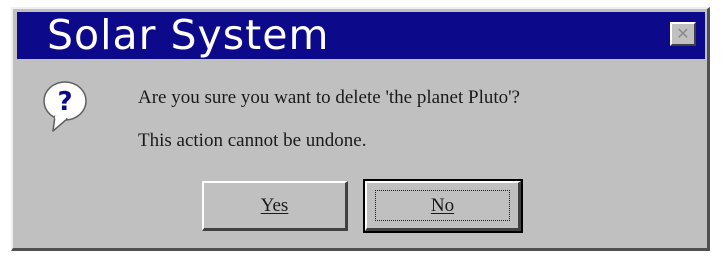 The height and width of the screenshot is (262, 723). I want to click on yes-button: Yes, so click(275, 206).